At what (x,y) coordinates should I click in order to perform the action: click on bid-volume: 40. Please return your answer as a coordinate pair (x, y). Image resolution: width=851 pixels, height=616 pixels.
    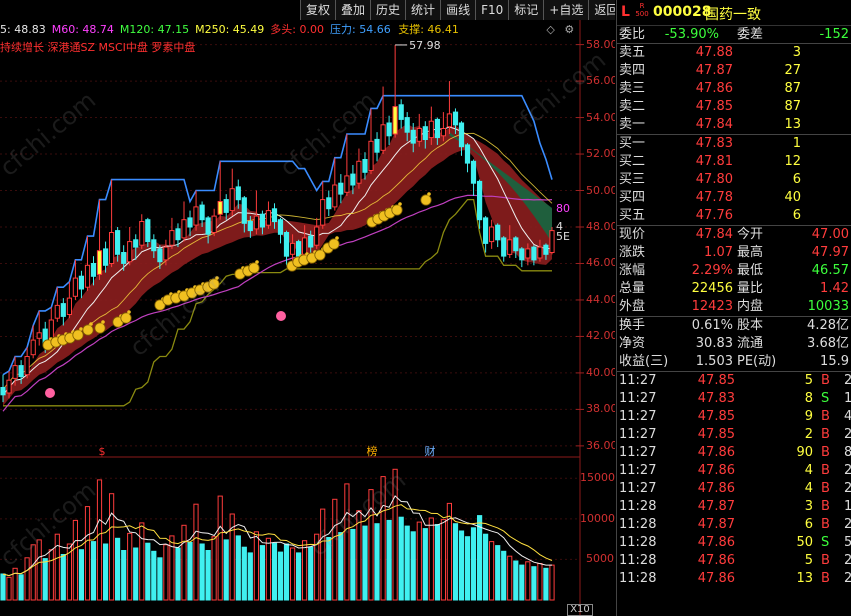
    Looking at the image, I should click on (792, 197).